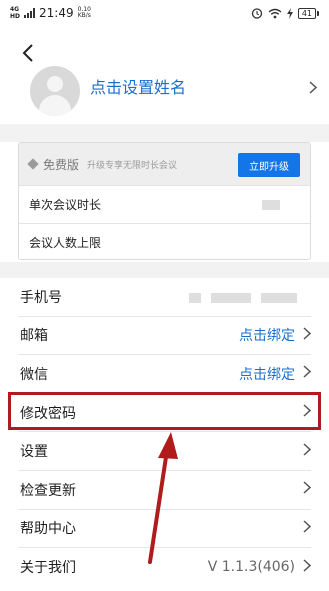  I want to click on alarm-icon, so click(256, 13).